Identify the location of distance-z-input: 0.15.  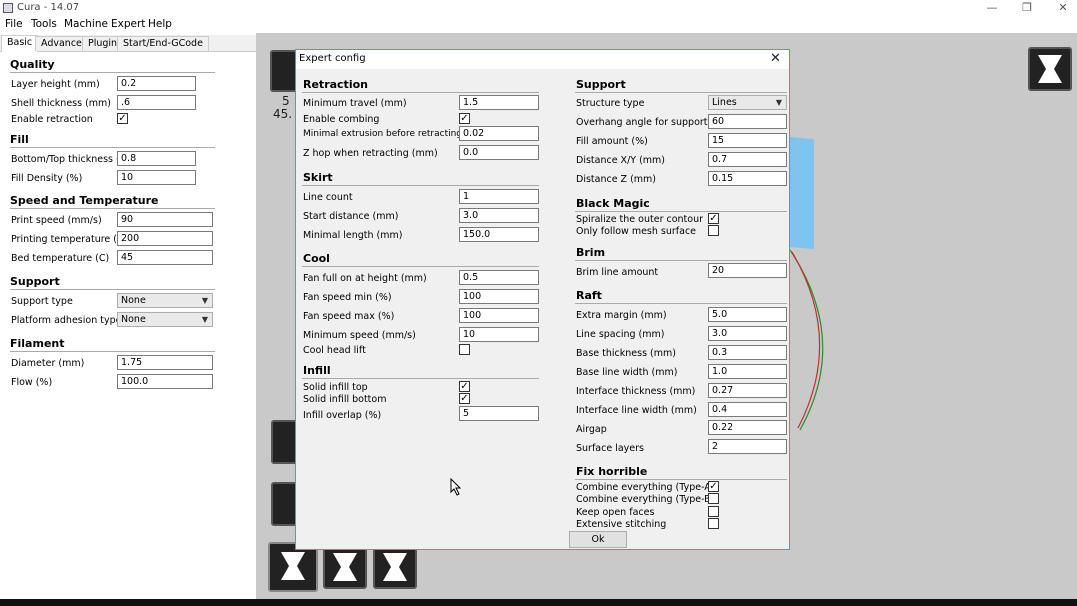
(747, 178).